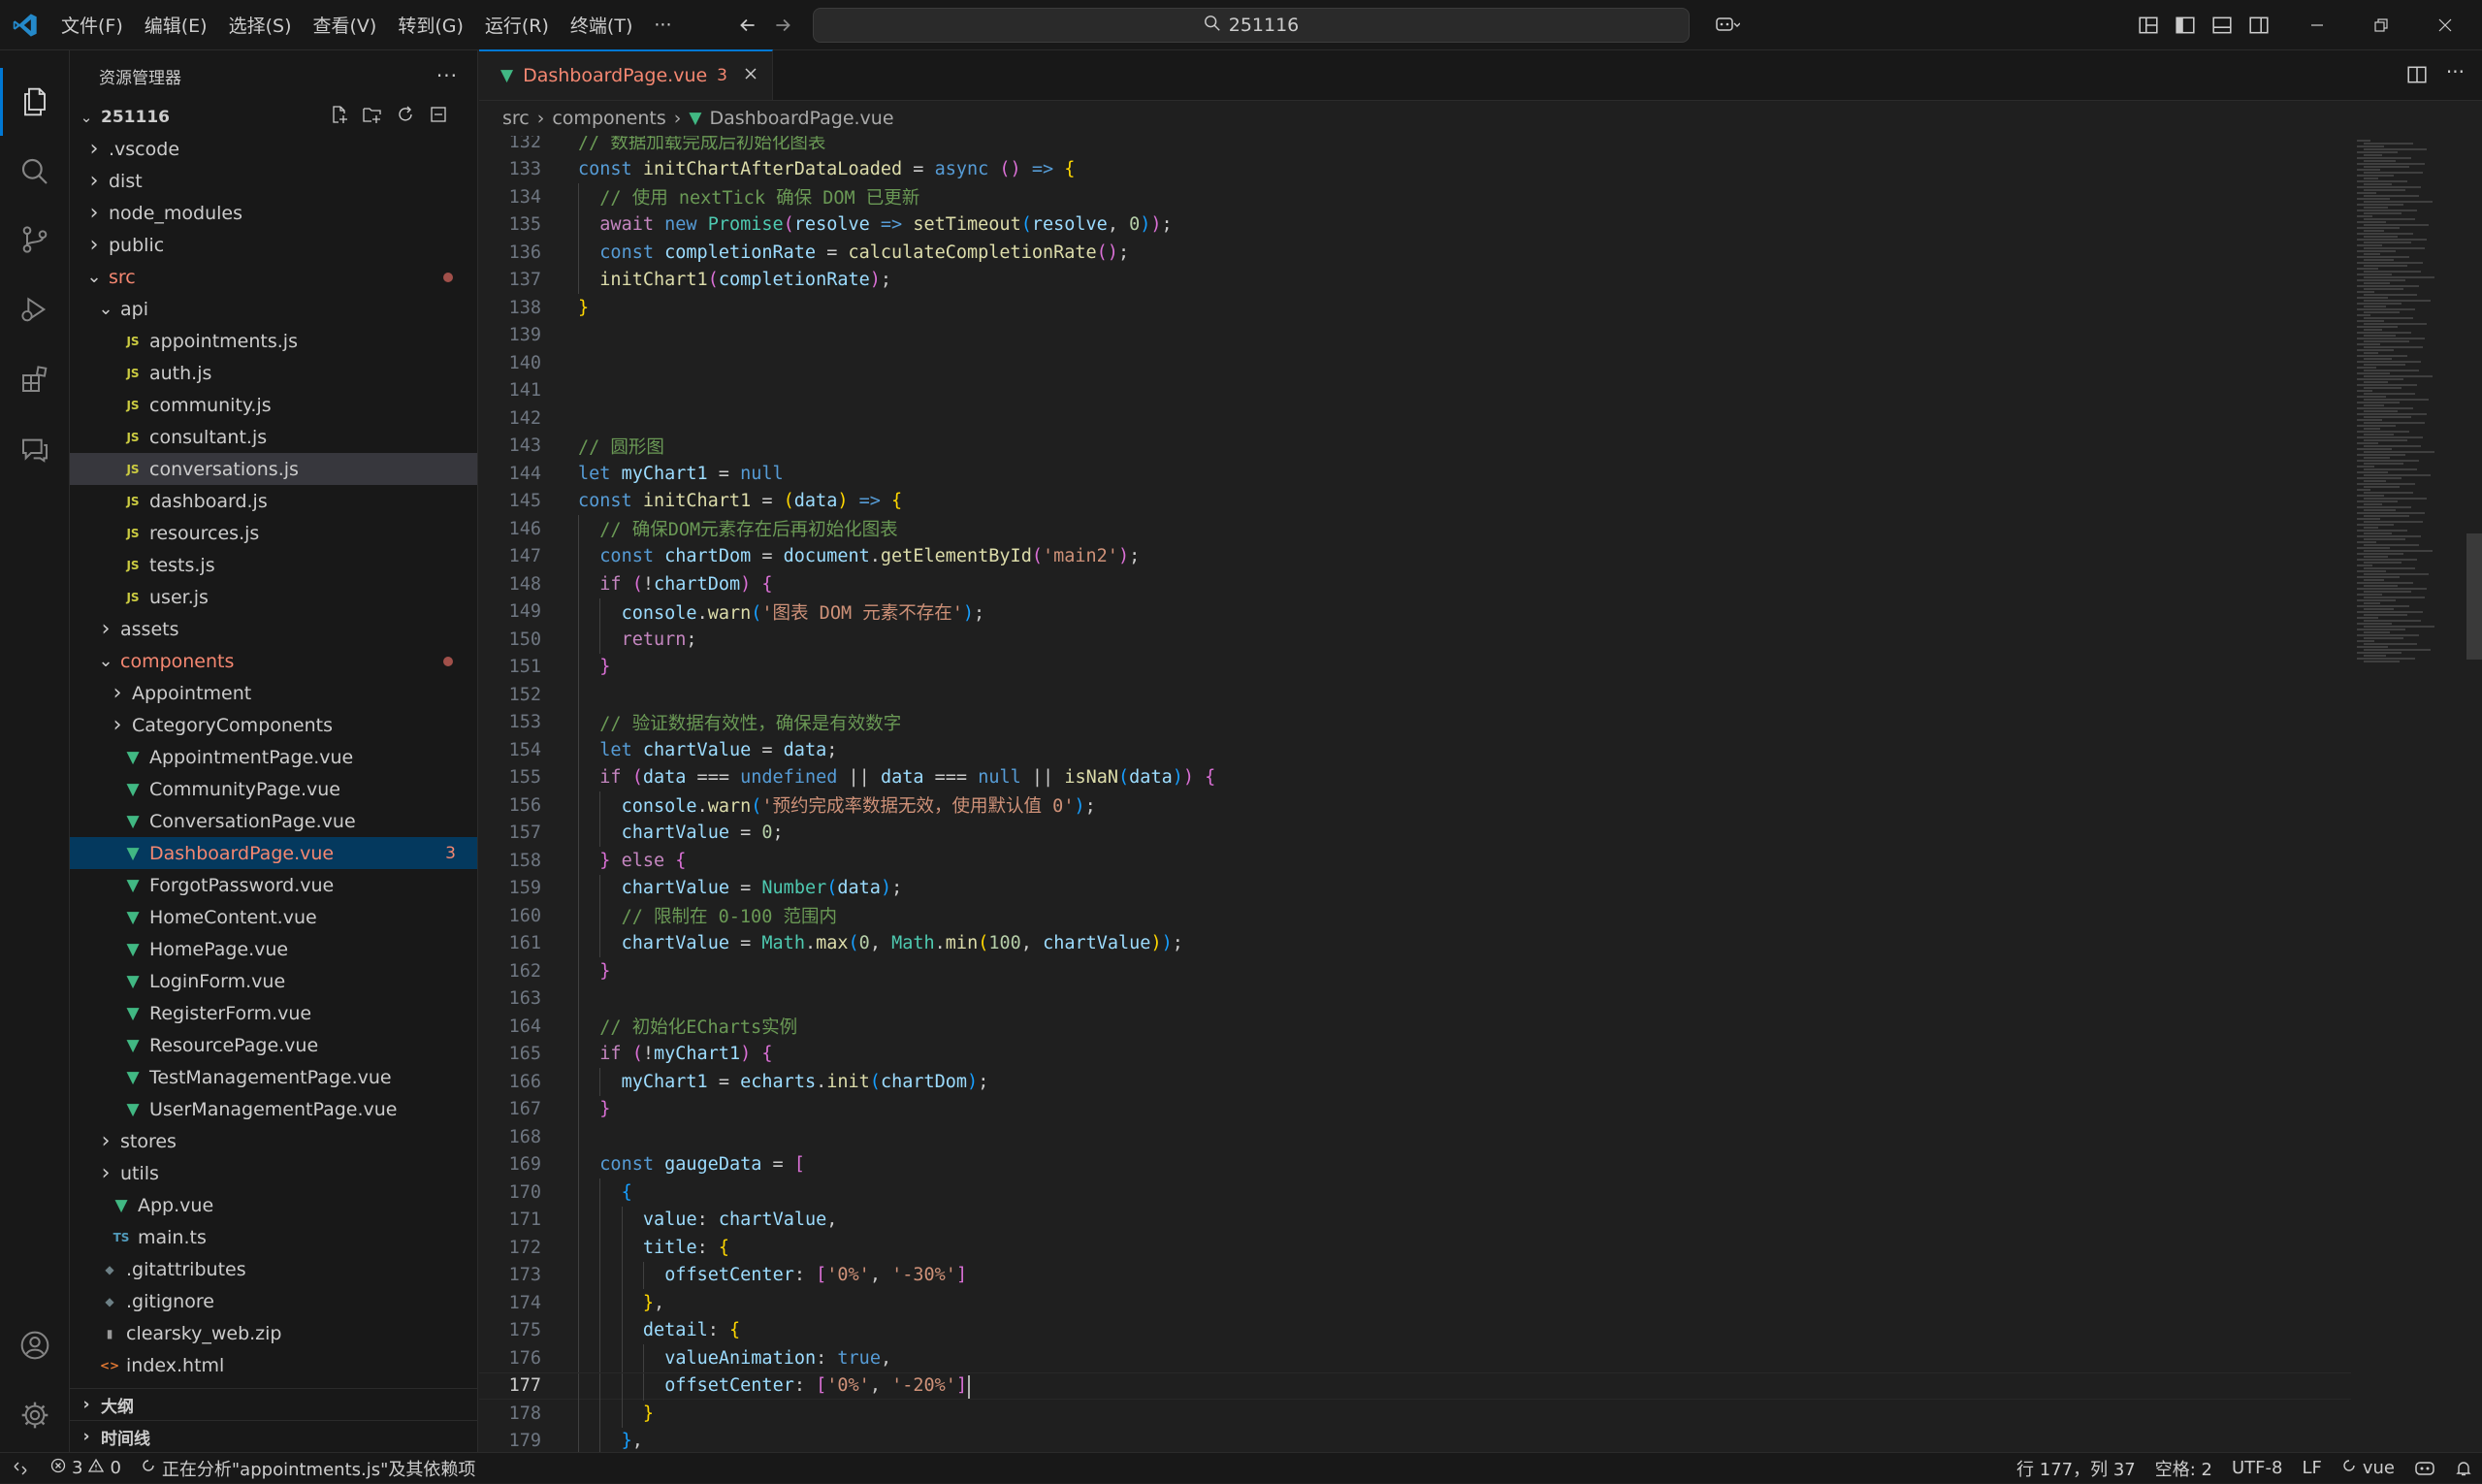  What do you see at coordinates (260, 25) in the screenshot?
I see `menu-item: 选择(S)` at bounding box center [260, 25].